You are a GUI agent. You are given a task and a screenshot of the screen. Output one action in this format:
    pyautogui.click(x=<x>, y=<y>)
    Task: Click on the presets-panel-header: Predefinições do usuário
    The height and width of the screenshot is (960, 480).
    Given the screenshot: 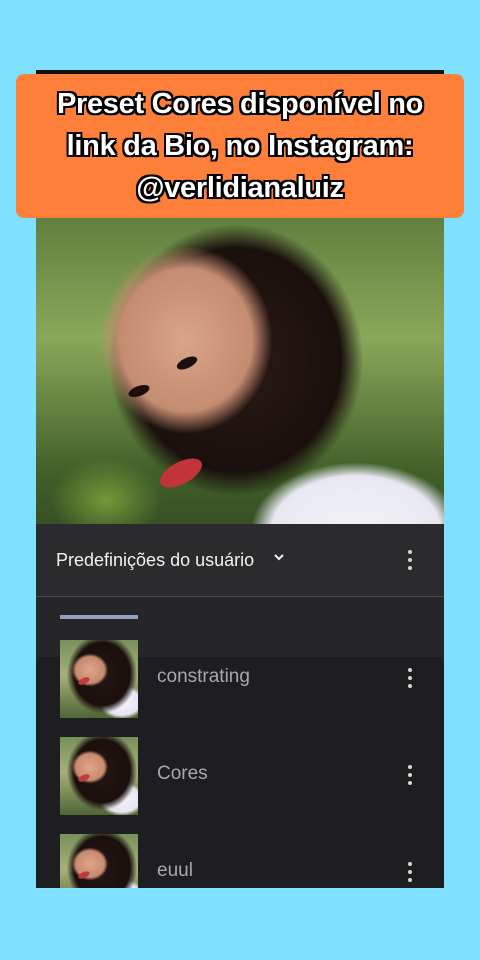 What is the action you would take?
    pyautogui.click(x=240, y=560)
    